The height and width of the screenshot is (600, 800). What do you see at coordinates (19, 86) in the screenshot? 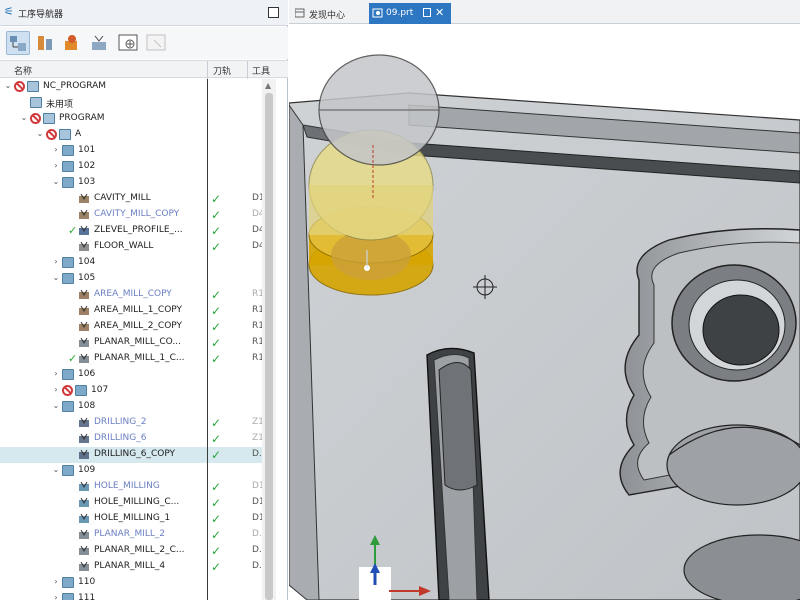
I see `not-generated-icon` at bounding box center [19, 86].